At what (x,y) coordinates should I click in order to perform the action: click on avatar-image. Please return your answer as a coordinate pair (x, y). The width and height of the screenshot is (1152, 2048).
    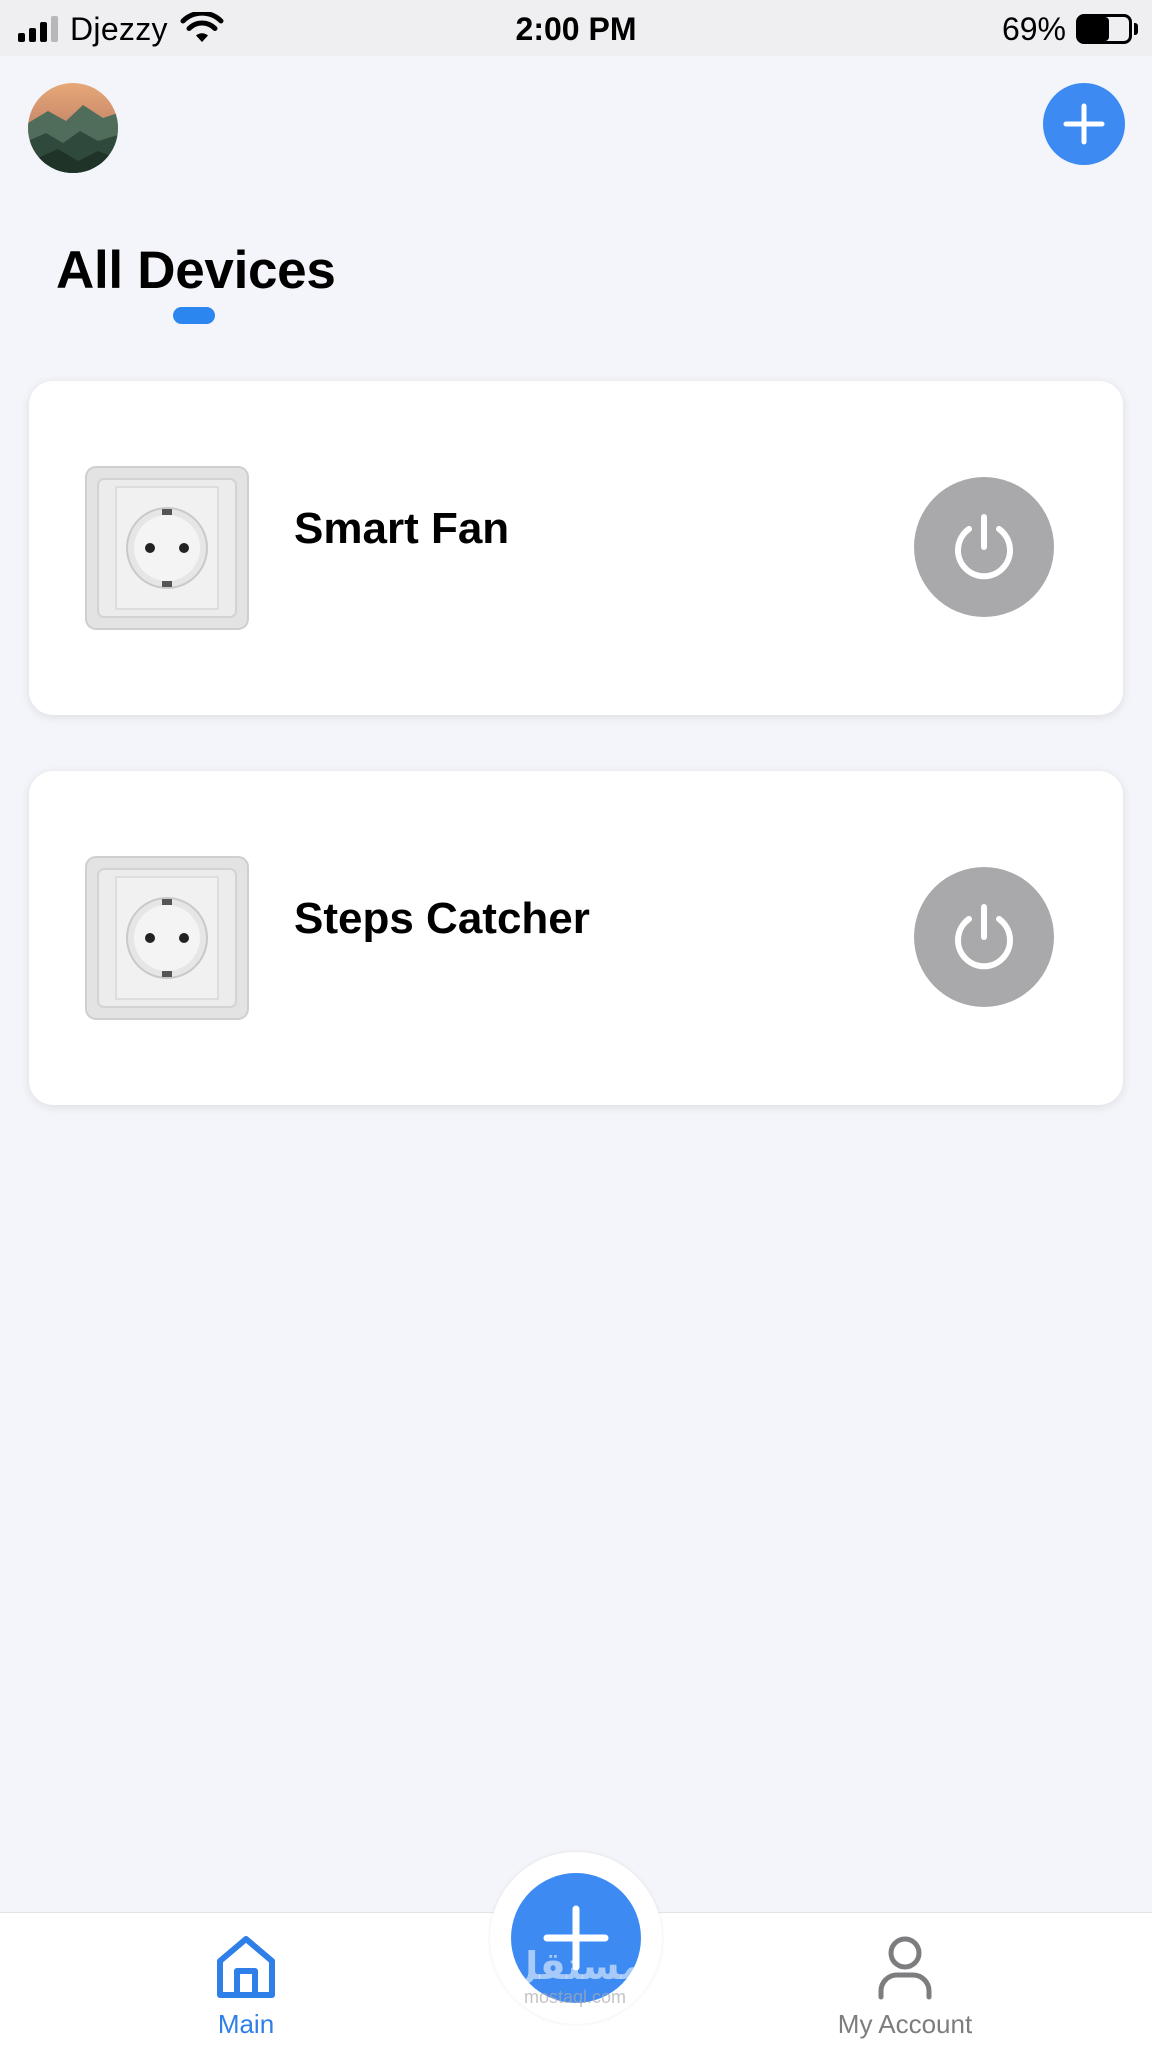
    Looking at the image, I should click on (73, 128).